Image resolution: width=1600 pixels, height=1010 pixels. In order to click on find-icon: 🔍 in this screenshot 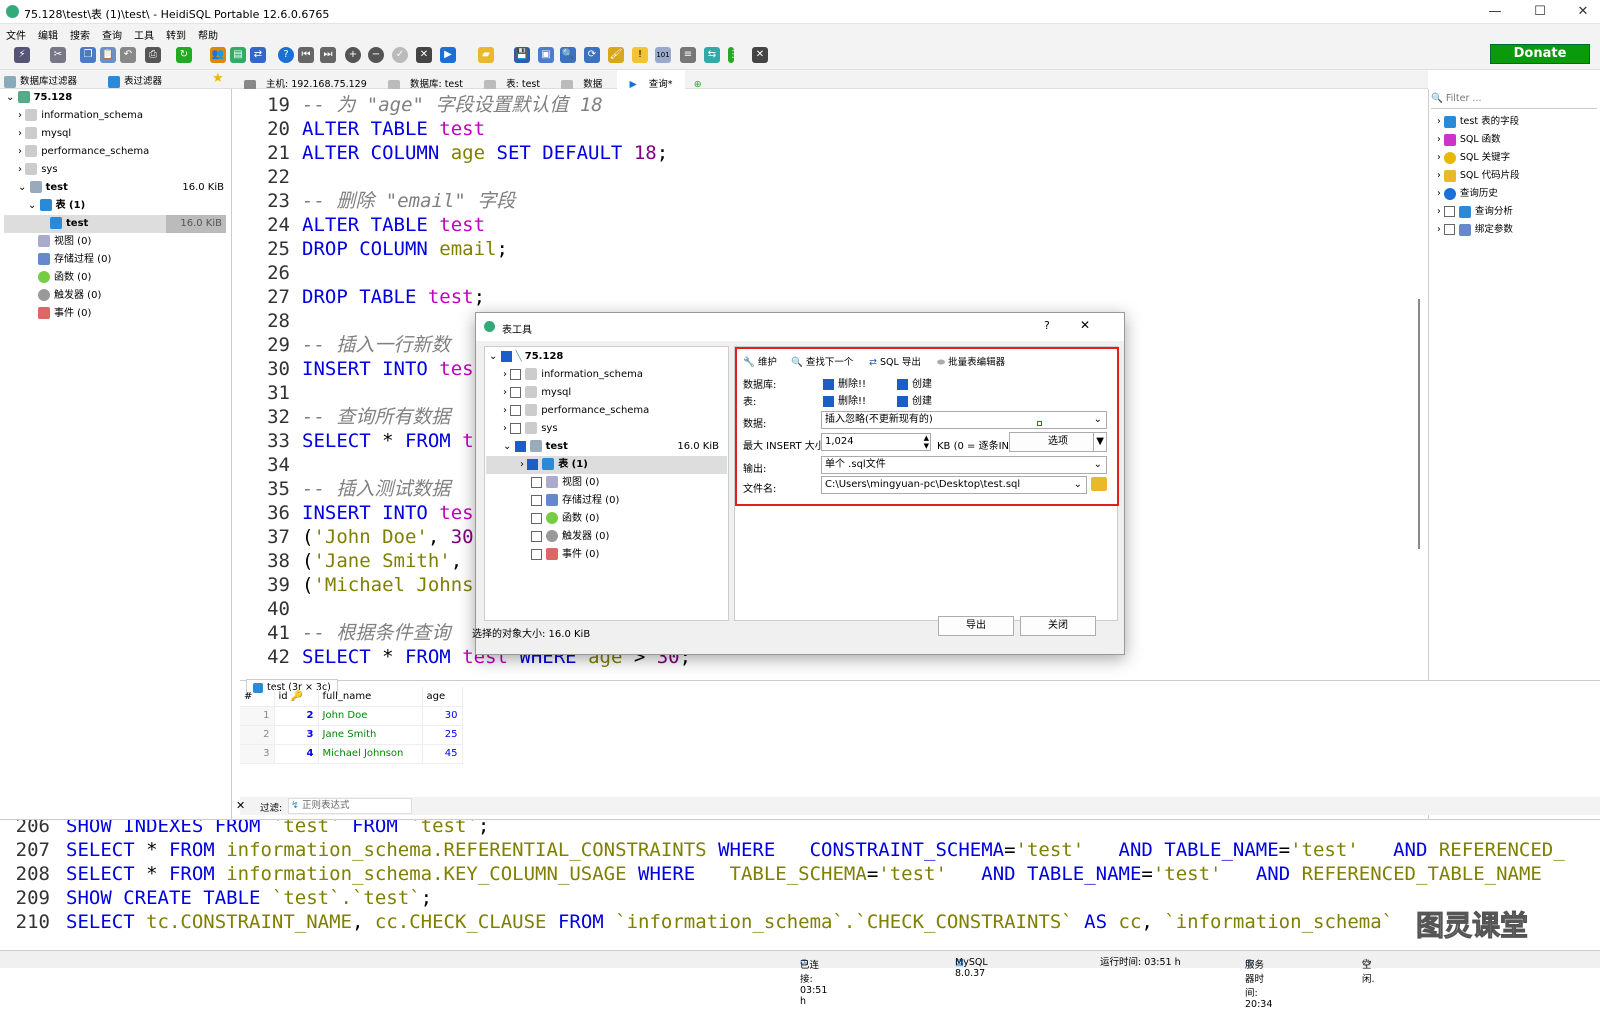, I will do `click(568, 55)`.